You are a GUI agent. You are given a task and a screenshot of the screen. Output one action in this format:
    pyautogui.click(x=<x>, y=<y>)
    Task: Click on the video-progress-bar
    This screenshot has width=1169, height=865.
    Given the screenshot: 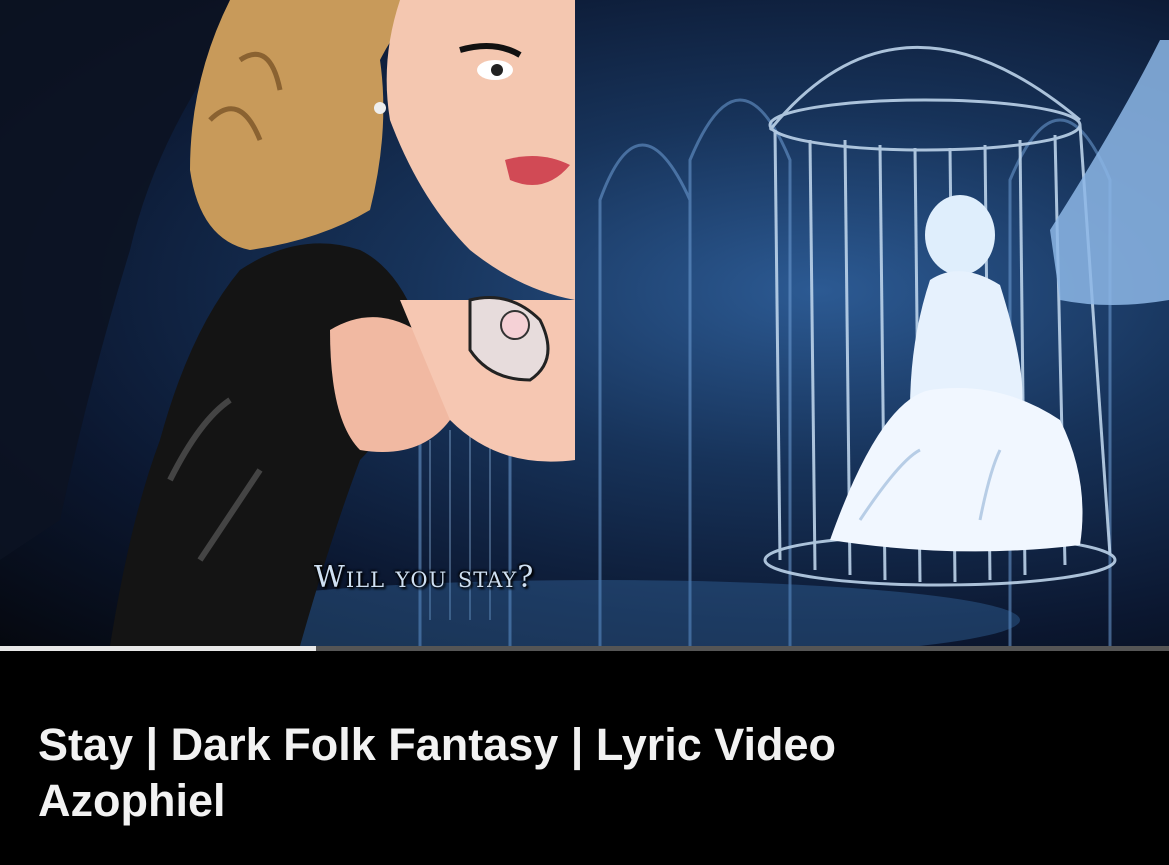 What is the action you would take?
    pyautogui.click(x=584, y=648)
    